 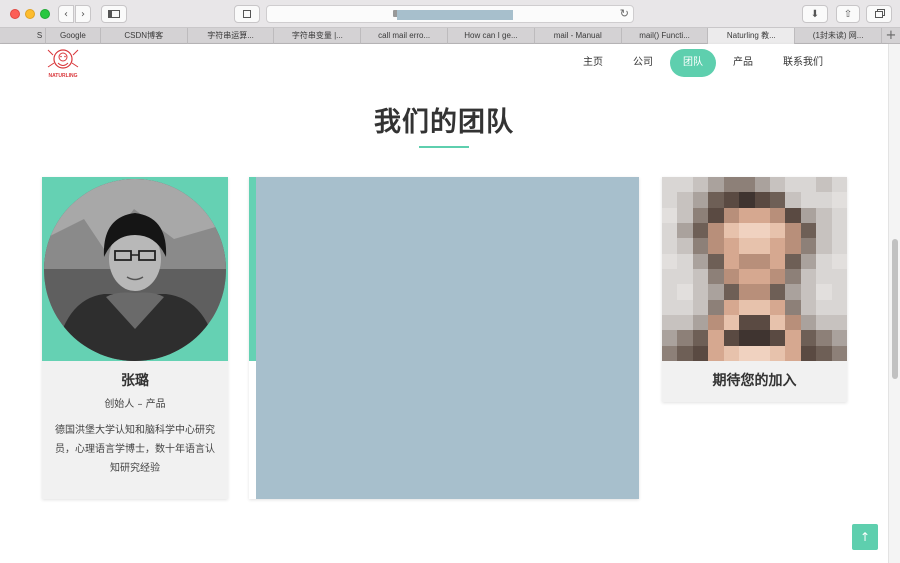 I want to click on minimize-window-button, so click(x=30, y=14).